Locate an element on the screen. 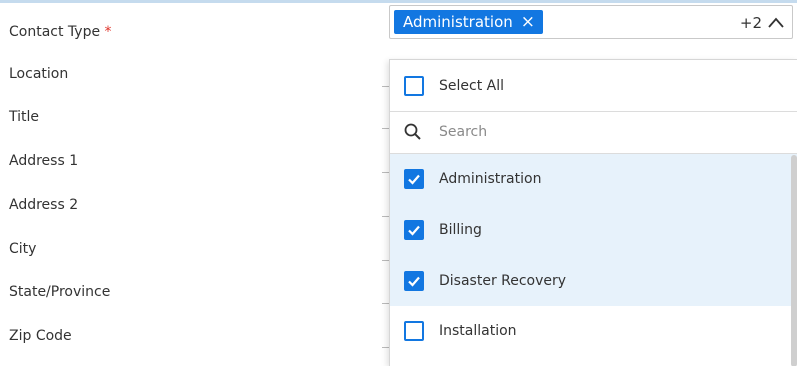  select-all-option: Select All is located at coordinates (593, 85).